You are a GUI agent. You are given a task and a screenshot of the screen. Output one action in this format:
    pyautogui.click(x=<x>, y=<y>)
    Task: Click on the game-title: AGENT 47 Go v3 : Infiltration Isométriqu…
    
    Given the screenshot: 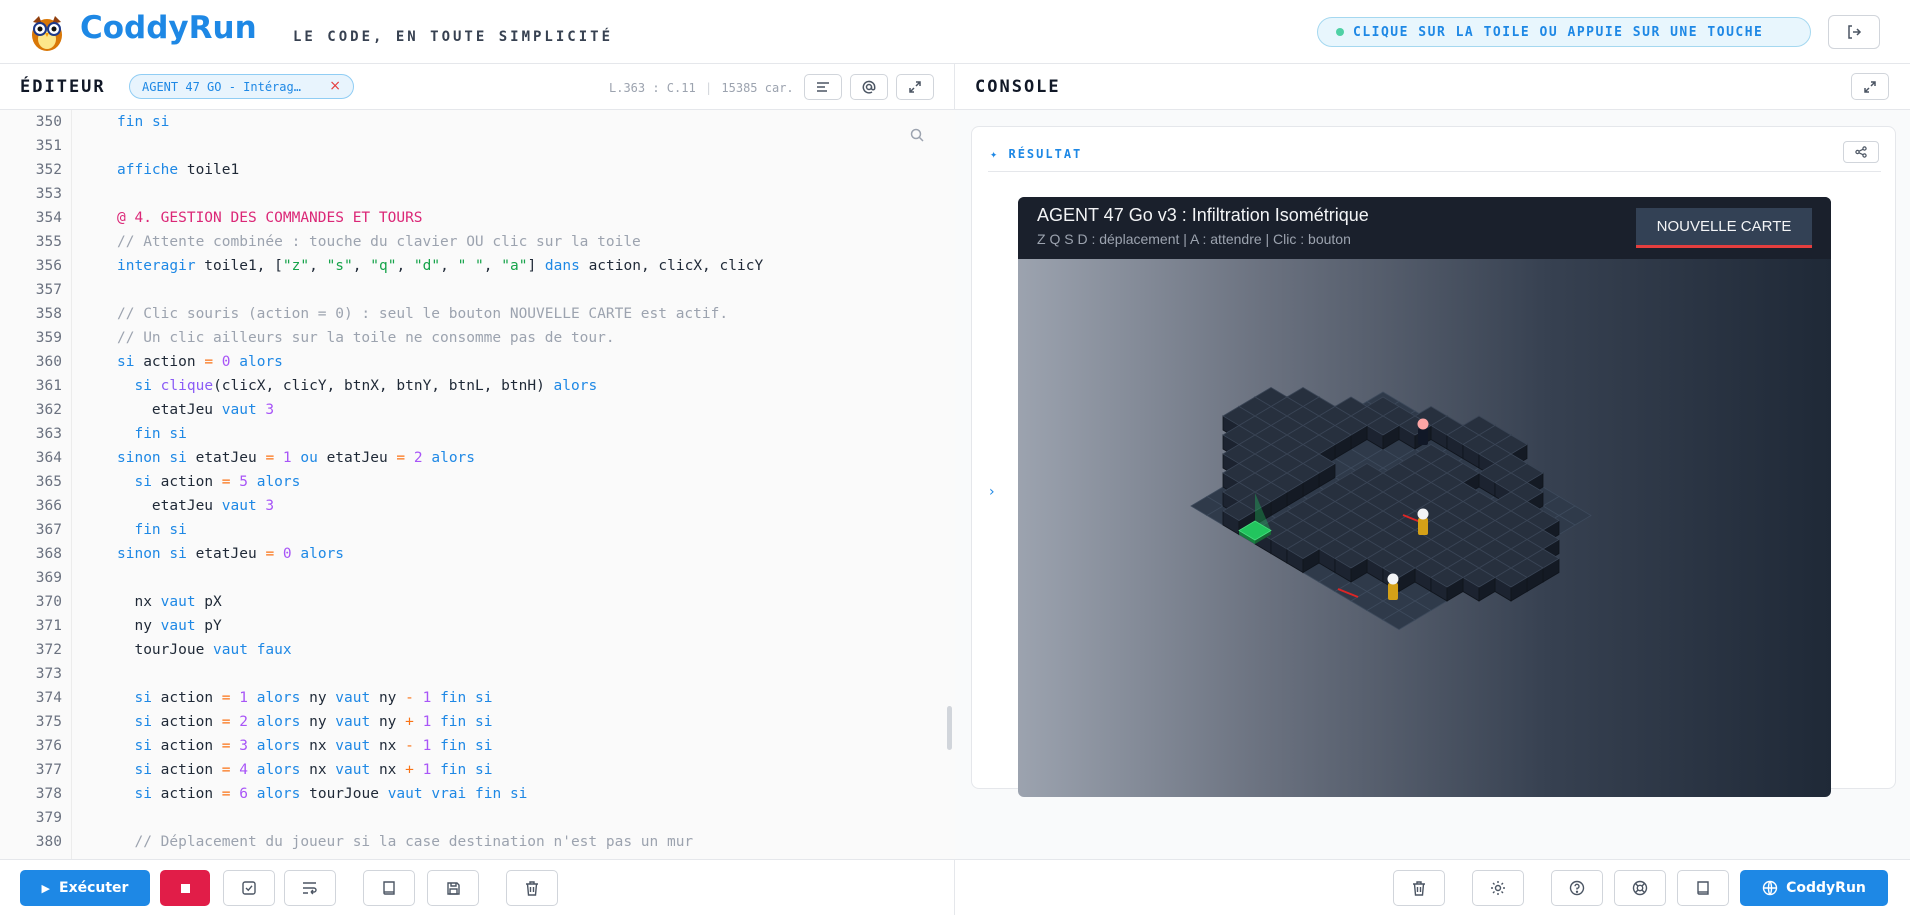 What is the action you would take?
    pyautogui.click(x=1203, y=215)
    